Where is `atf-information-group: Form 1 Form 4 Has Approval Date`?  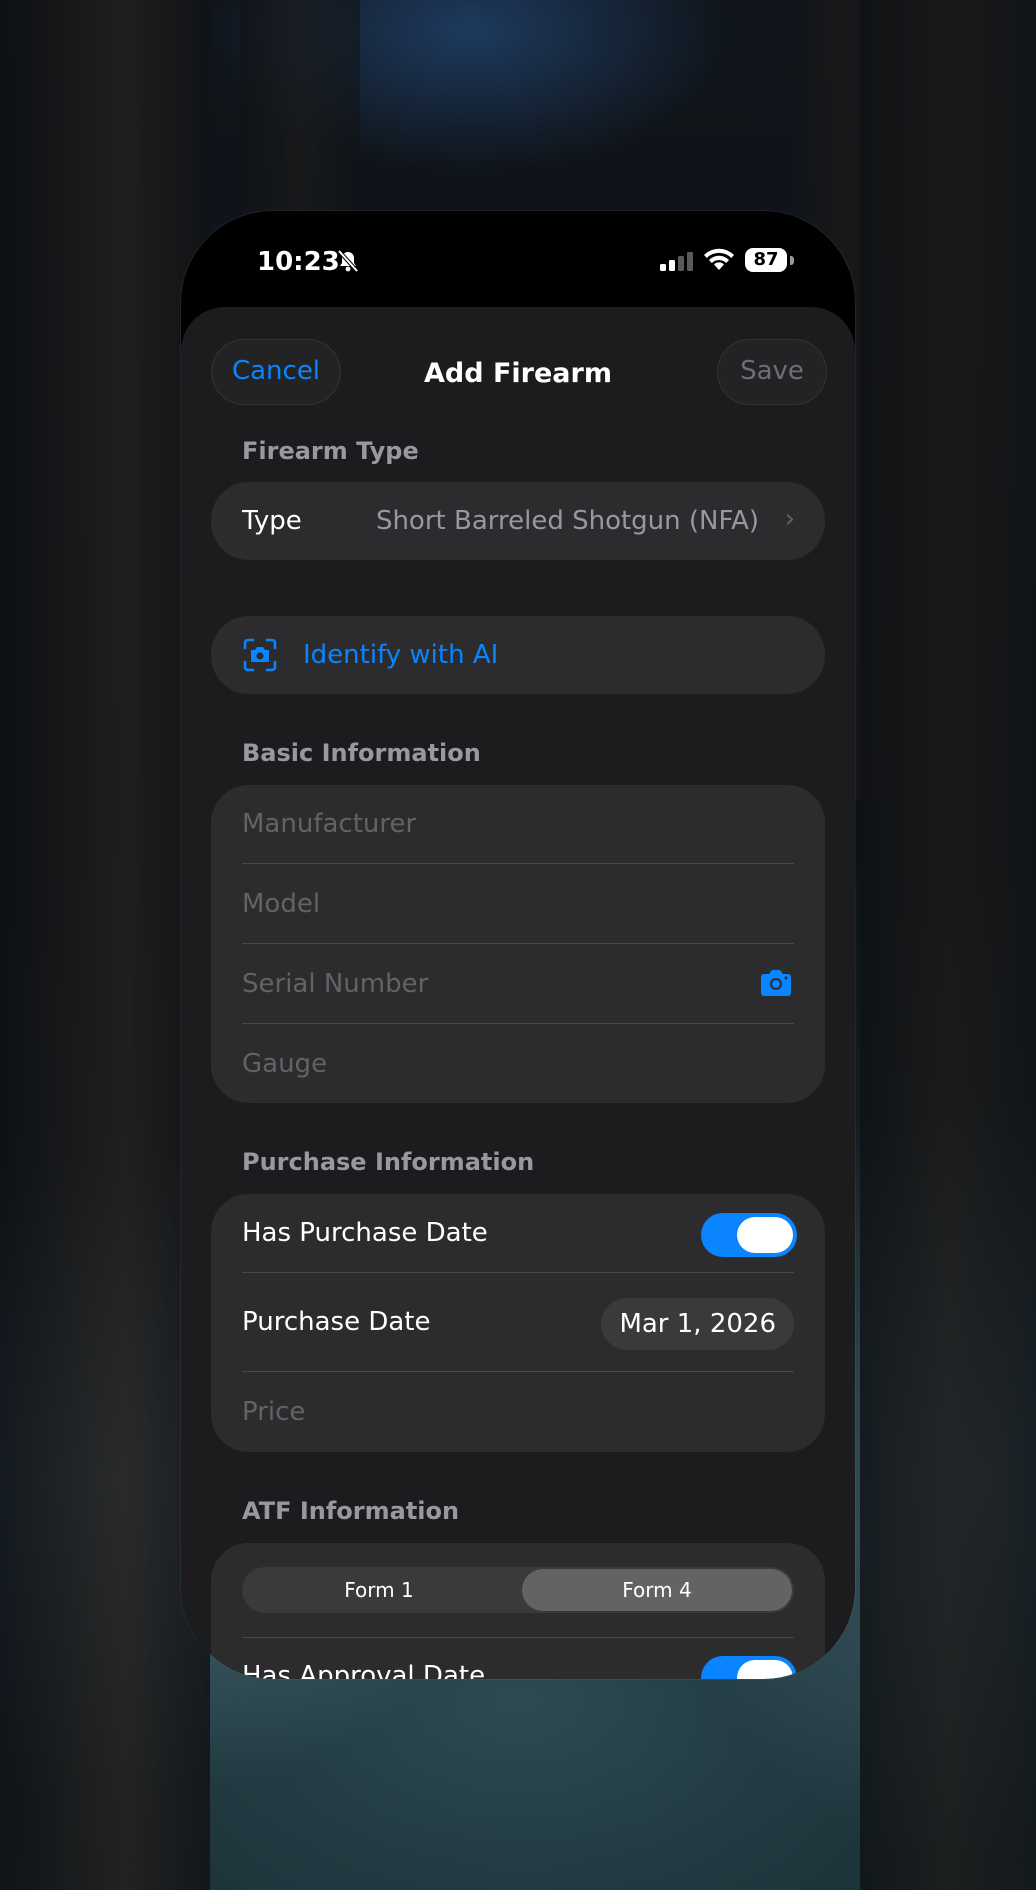
atf-information-group: Form 1 Form 4 Has Approval Date is located at coordinates (518, 1611).